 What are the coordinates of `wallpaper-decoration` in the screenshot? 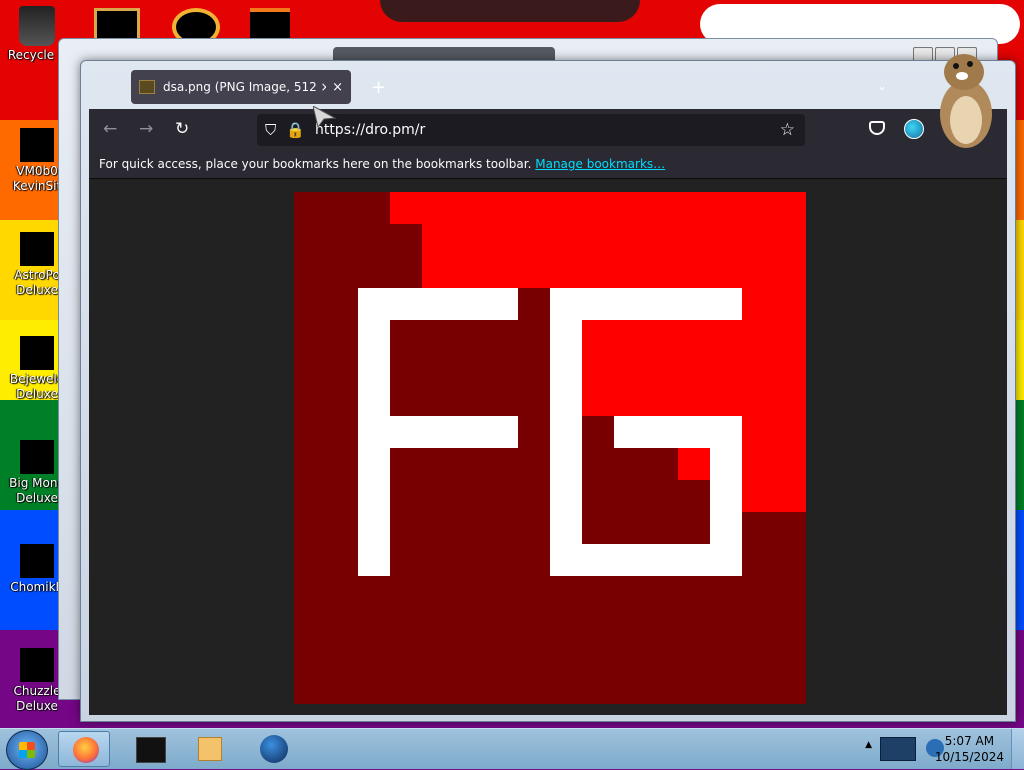 It's located at (510, 11).